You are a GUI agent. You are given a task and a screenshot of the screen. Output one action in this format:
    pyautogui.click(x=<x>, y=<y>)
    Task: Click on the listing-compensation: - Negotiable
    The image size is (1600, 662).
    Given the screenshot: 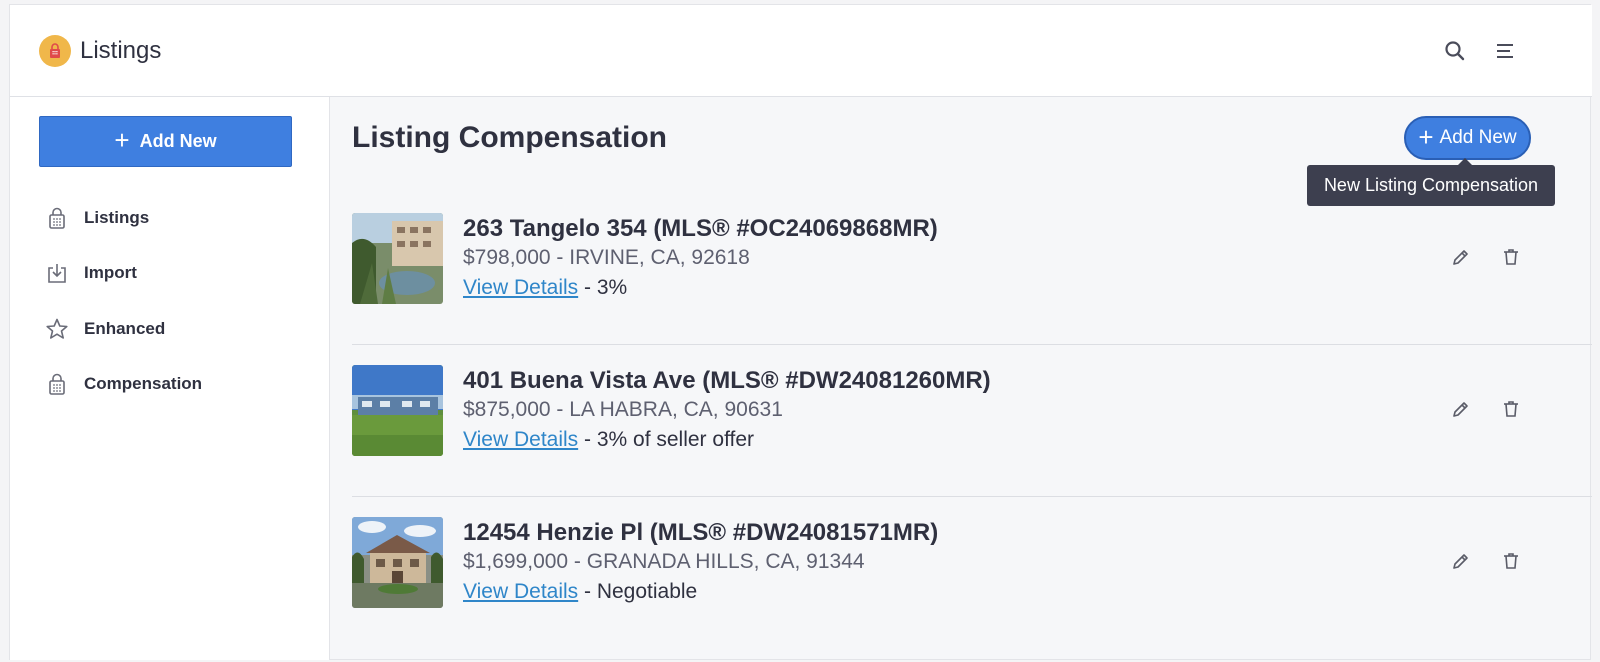 What is the action you would take?
    pyautogui.click(x=638, y=591)
    